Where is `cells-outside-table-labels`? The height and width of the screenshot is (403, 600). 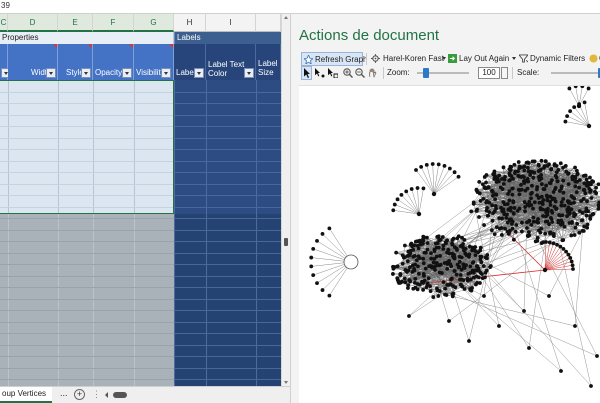 cells-outside-table-labels is located at coordinates (227, 300).